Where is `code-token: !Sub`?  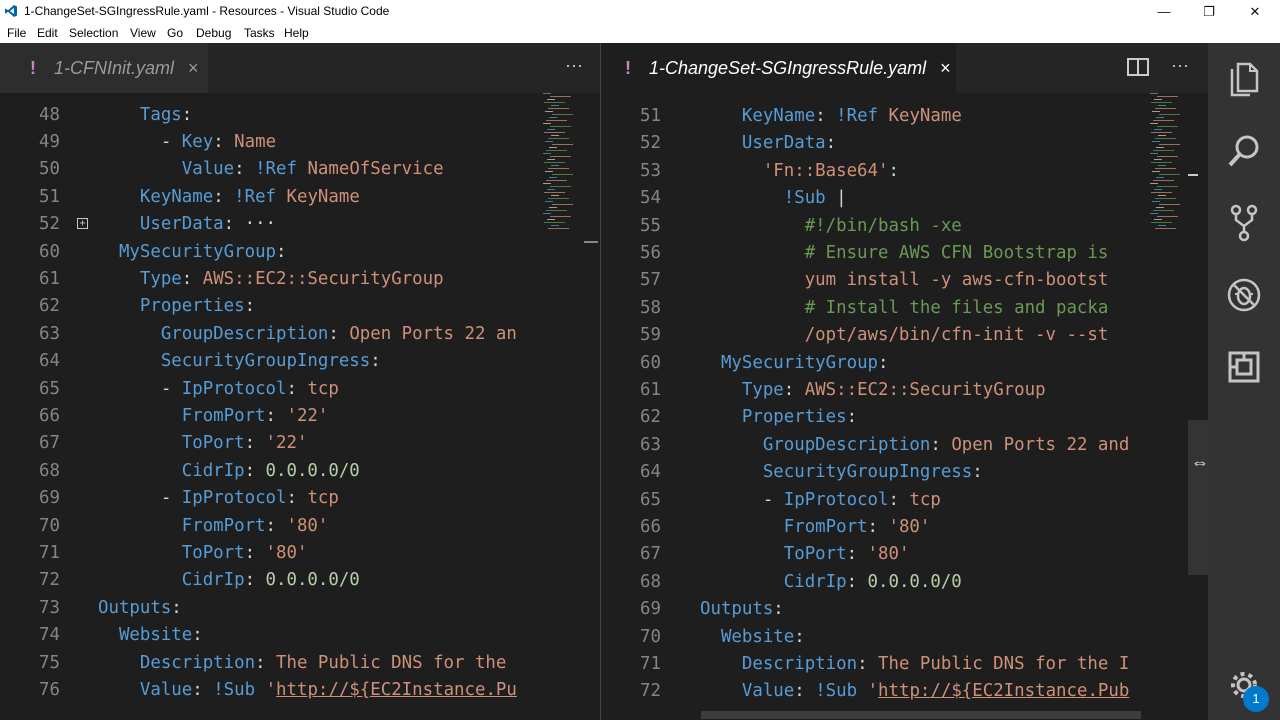 code-token: !Sub is located at coordinates (804, 198).